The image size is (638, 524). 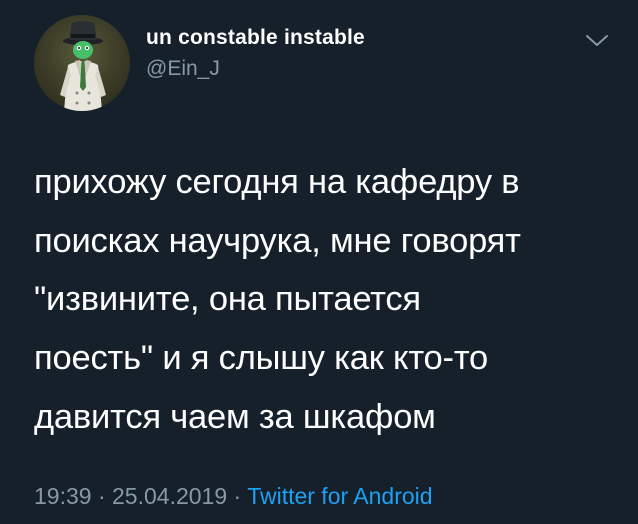 I want to click on tweet-time: 19:39, so click(x=63, y=496).